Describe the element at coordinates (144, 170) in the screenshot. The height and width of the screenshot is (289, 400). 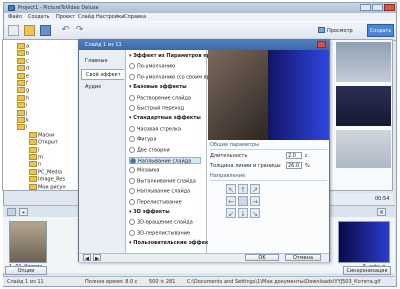
I see `effect-option: Мозаика` at that location.